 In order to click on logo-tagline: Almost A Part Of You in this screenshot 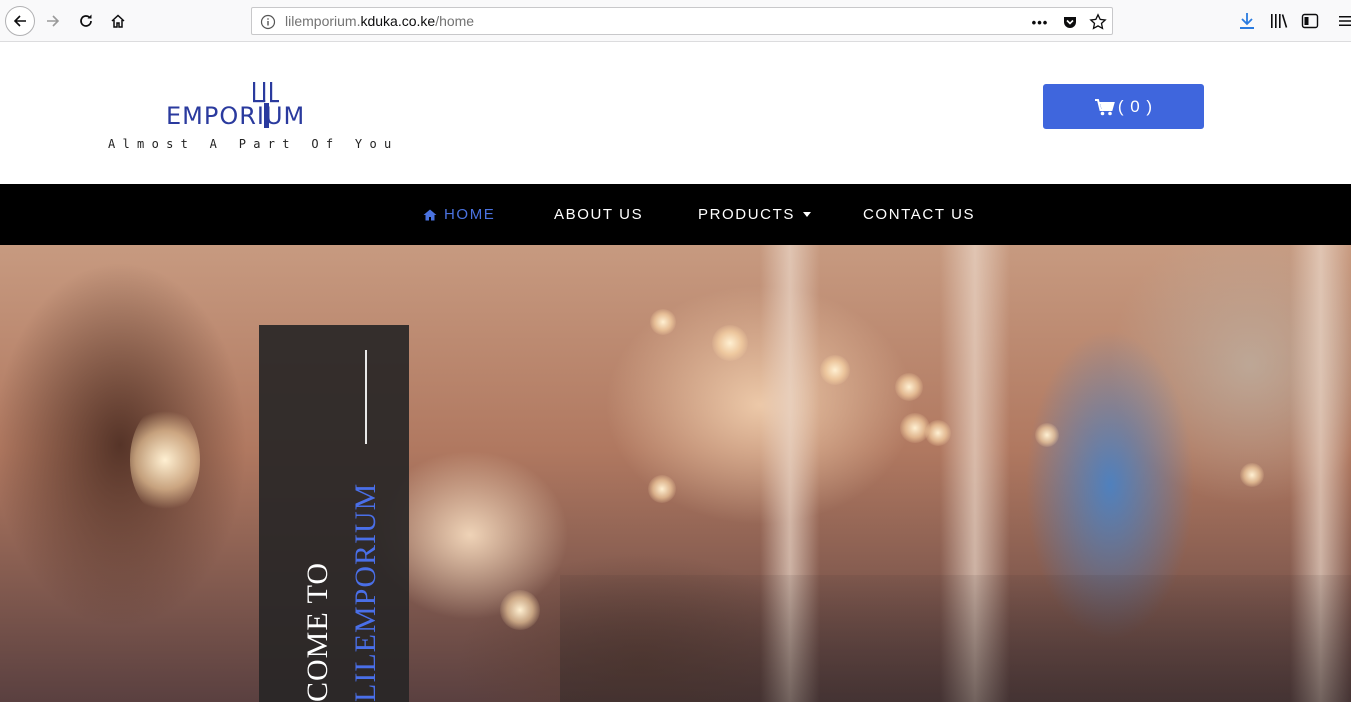, I will do `click(253, 144)`.